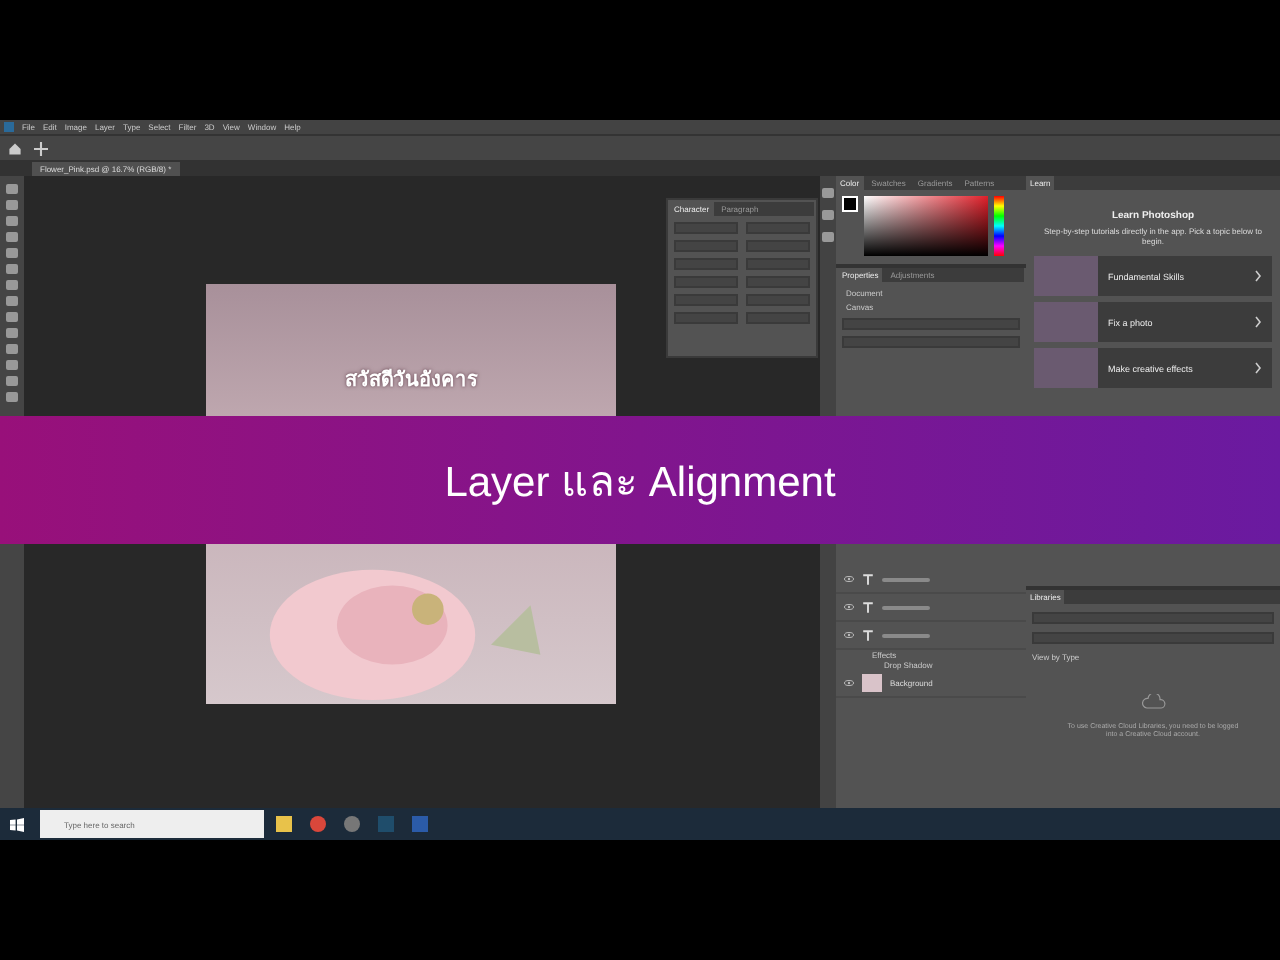 Image resolution: width=1280 pixels, height=960 pixels. What do you see at coordinates (352, 824) in the screenshot?
I see `app-icon` at bounding box center [352, 824].